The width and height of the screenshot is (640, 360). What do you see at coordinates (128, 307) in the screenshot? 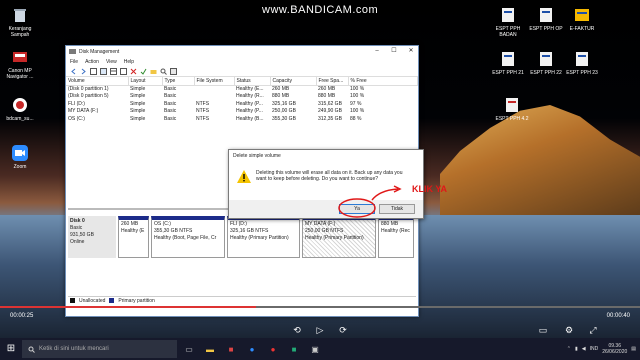
I see `video-seek-progress` at bounding box center [128, 307].